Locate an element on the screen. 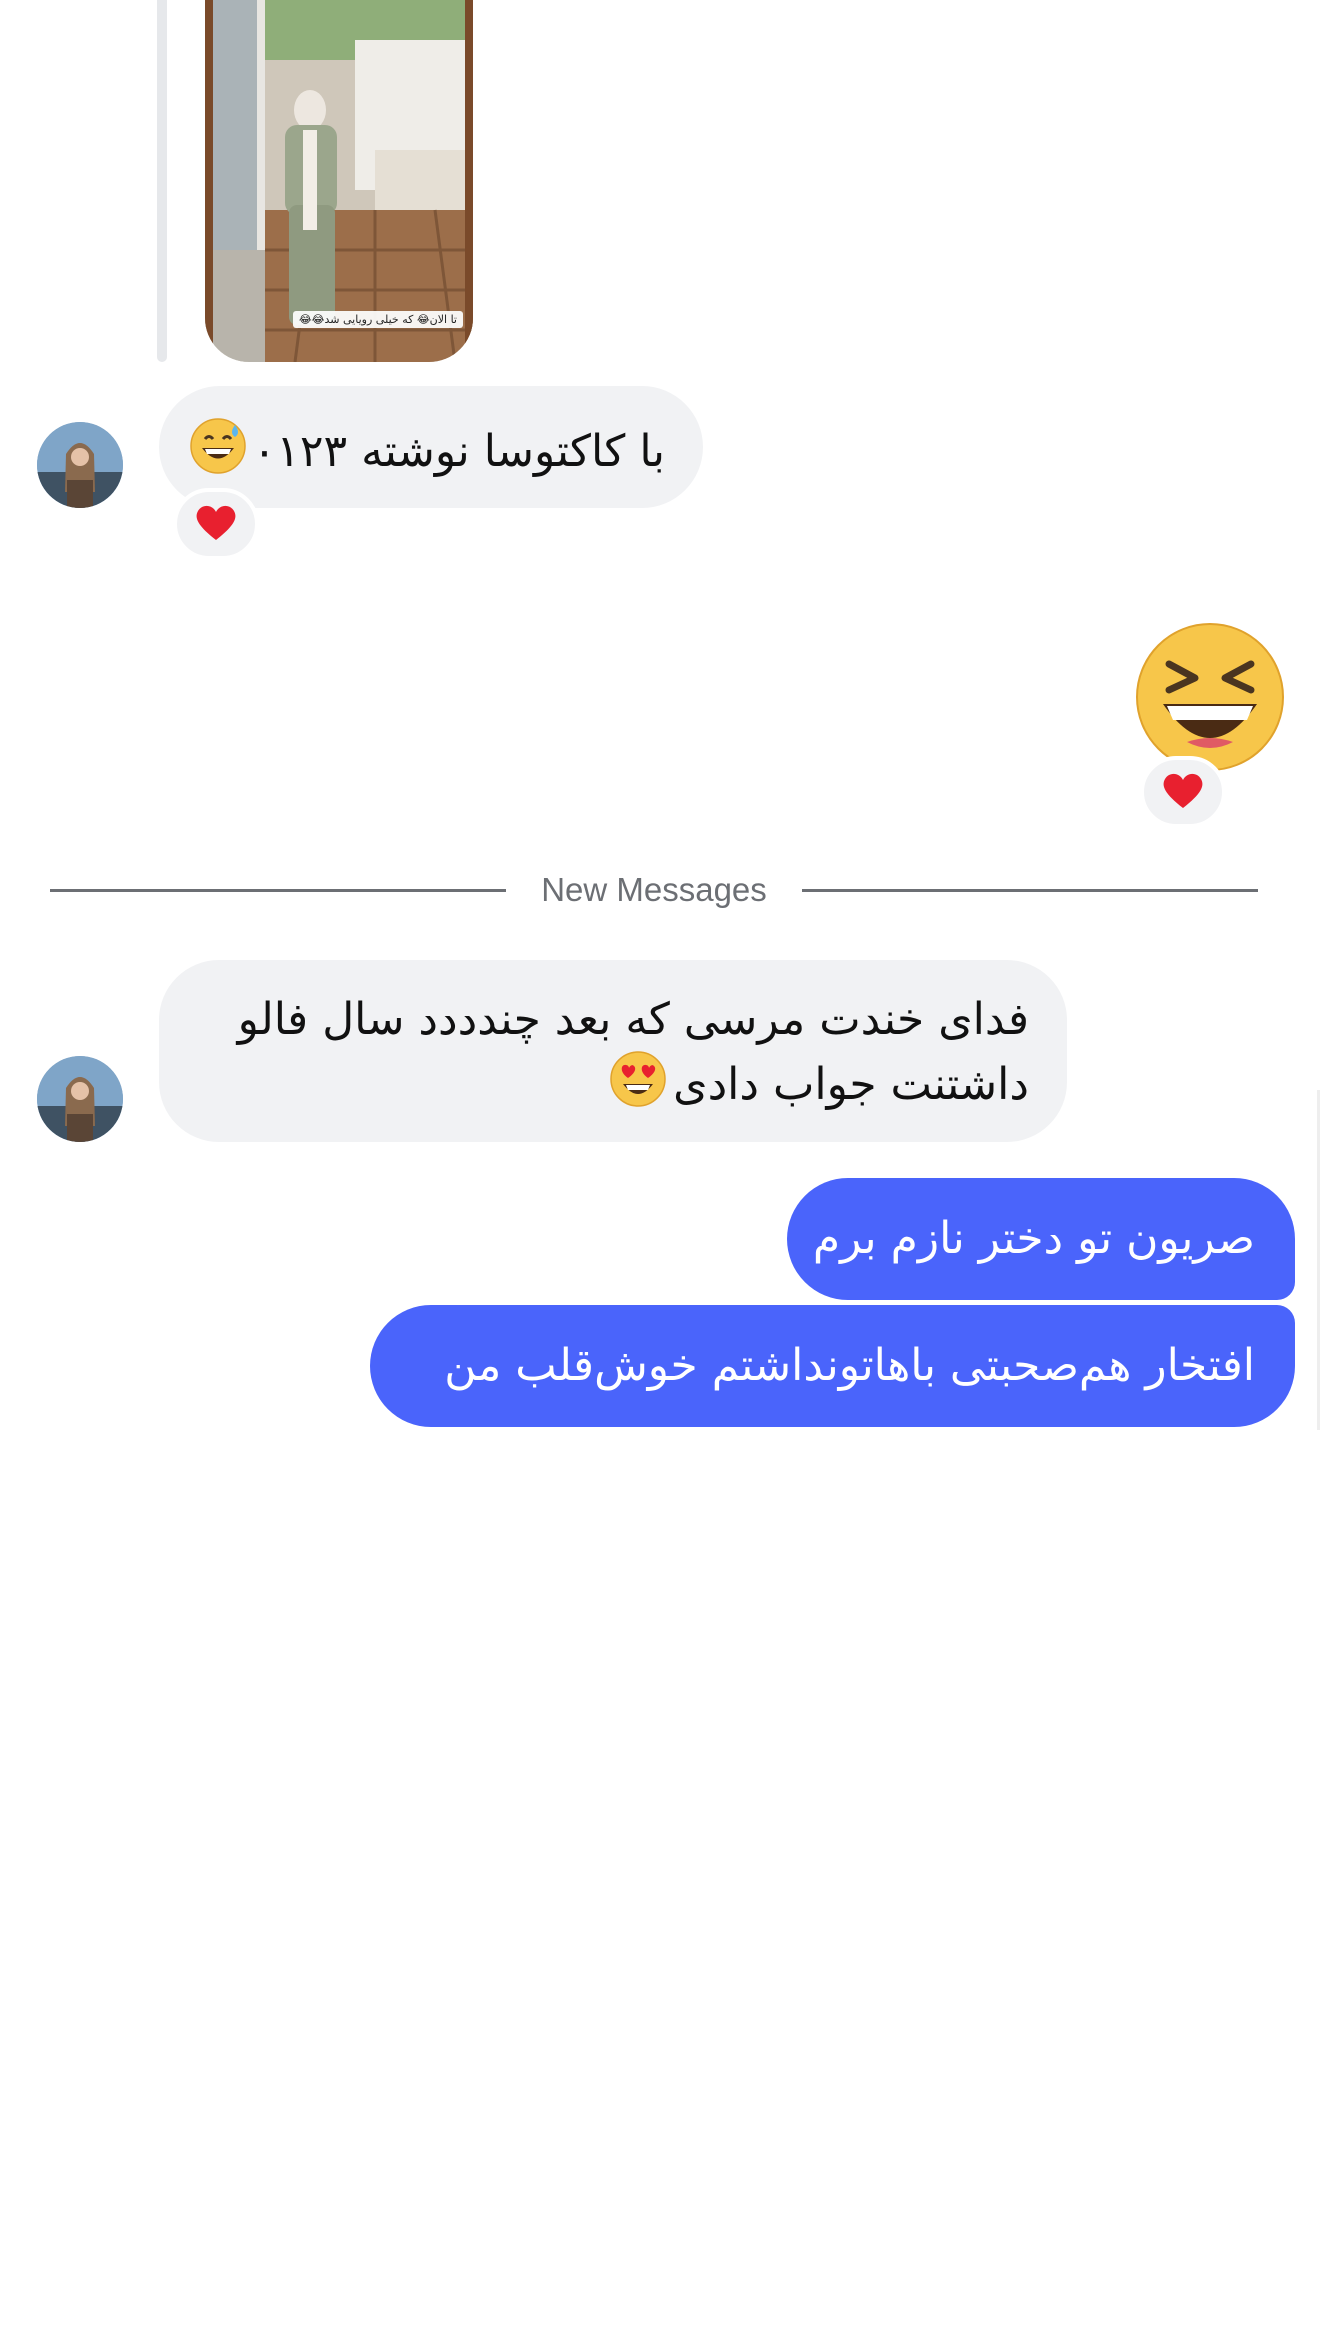 The image size is (1320, 2346). message-text-line-1: فدای خندت مرسی که بعد چندددد سال فالو is located at coordinates (633, 1019).